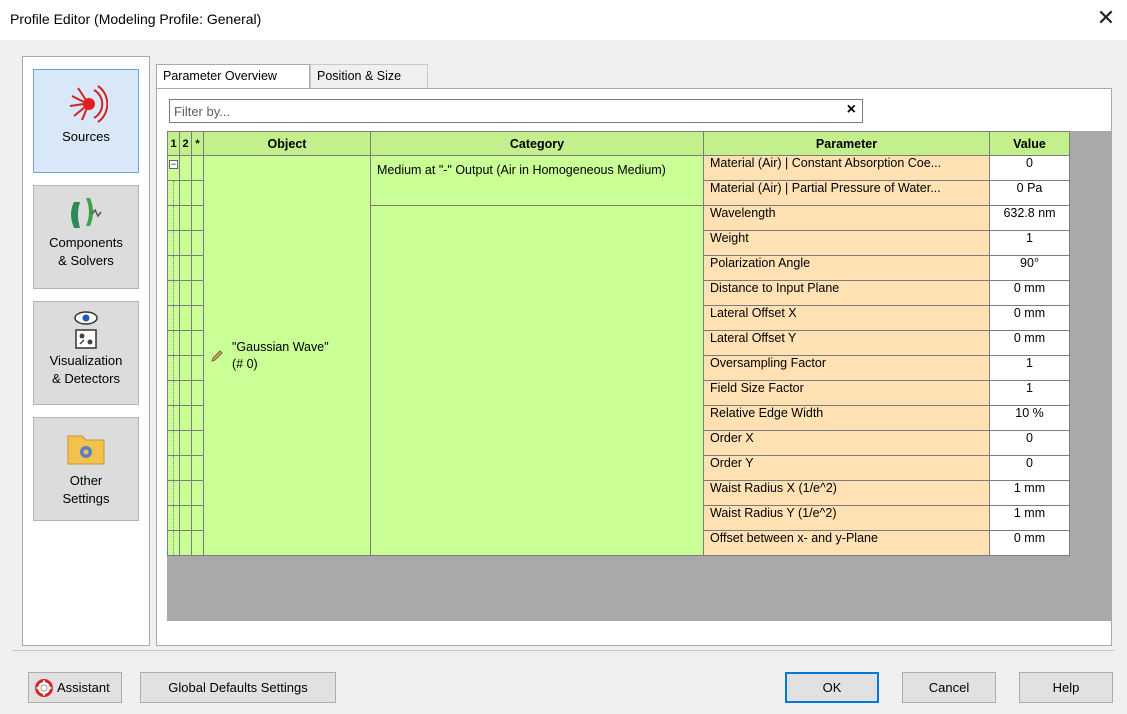 This screenshot has width=1127, height=714. Describe the element at coordinates (1029, 143) in the screenshot. I see `column-header-value: Value` at that location.